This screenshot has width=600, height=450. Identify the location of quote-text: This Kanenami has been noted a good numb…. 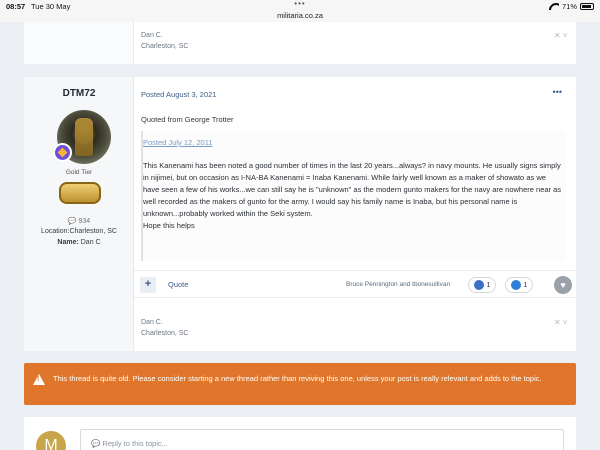
(353, 196).